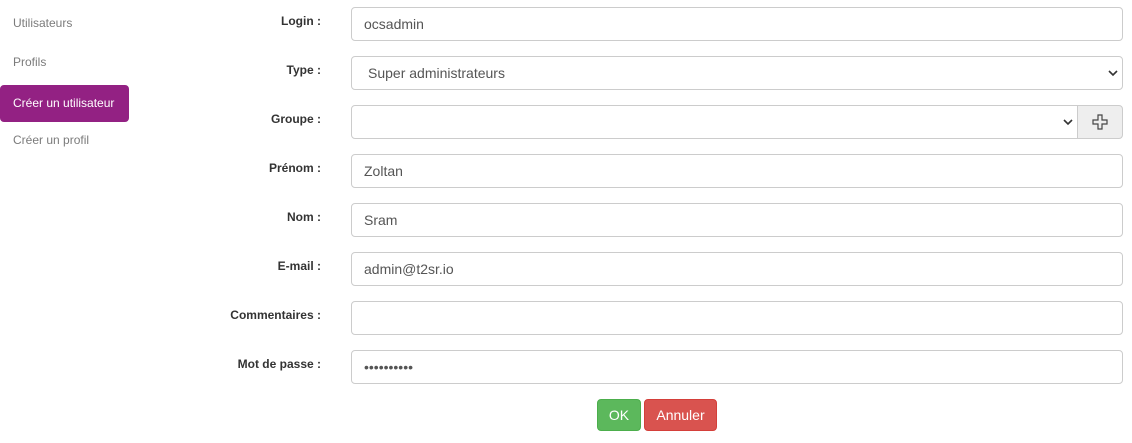 The height and width of the screenshot is (443, 1132). I want to click on type-select: Super administrateurs, so click(737, 73).